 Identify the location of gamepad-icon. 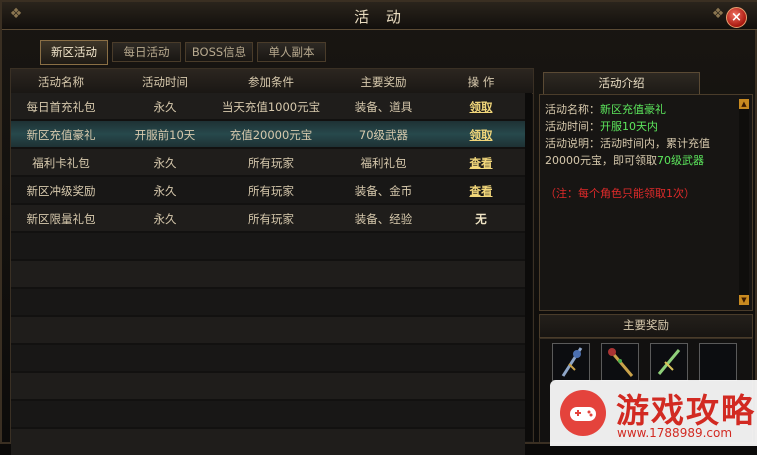
(583, 413).